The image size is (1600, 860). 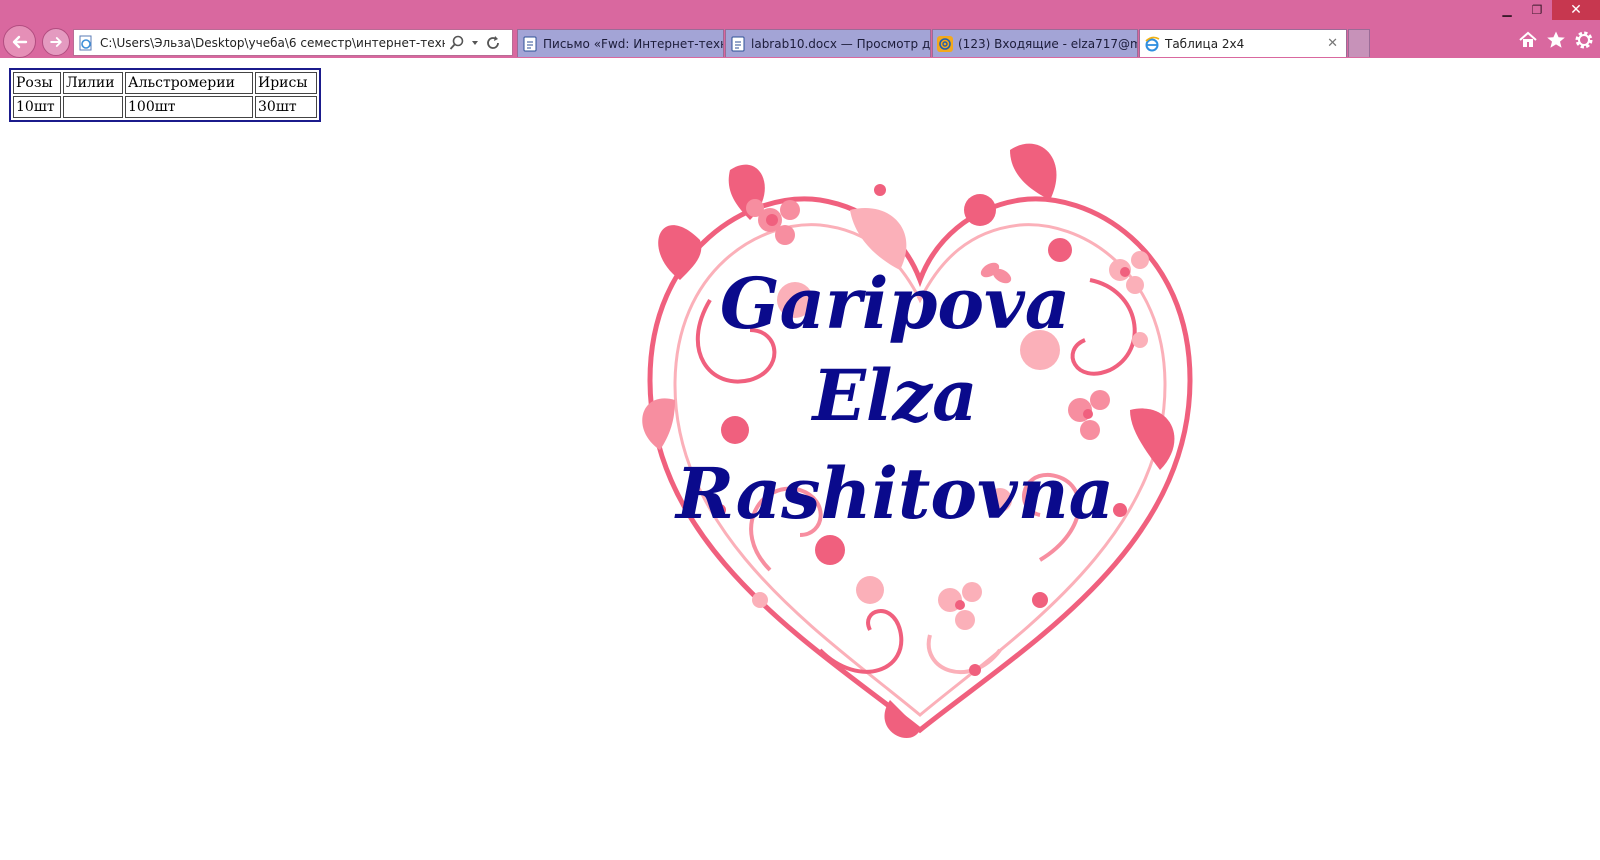 I want to click on gear-icon, so click(x=1584, y=40).